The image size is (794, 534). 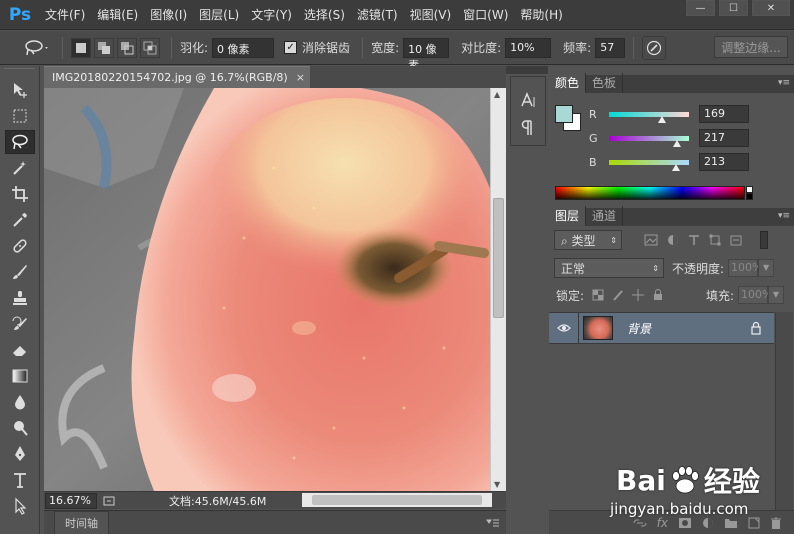 What do you see at coordinates (749, 196) in the screenshot?
I see `black-swatch` at bounding box center [749, 196].